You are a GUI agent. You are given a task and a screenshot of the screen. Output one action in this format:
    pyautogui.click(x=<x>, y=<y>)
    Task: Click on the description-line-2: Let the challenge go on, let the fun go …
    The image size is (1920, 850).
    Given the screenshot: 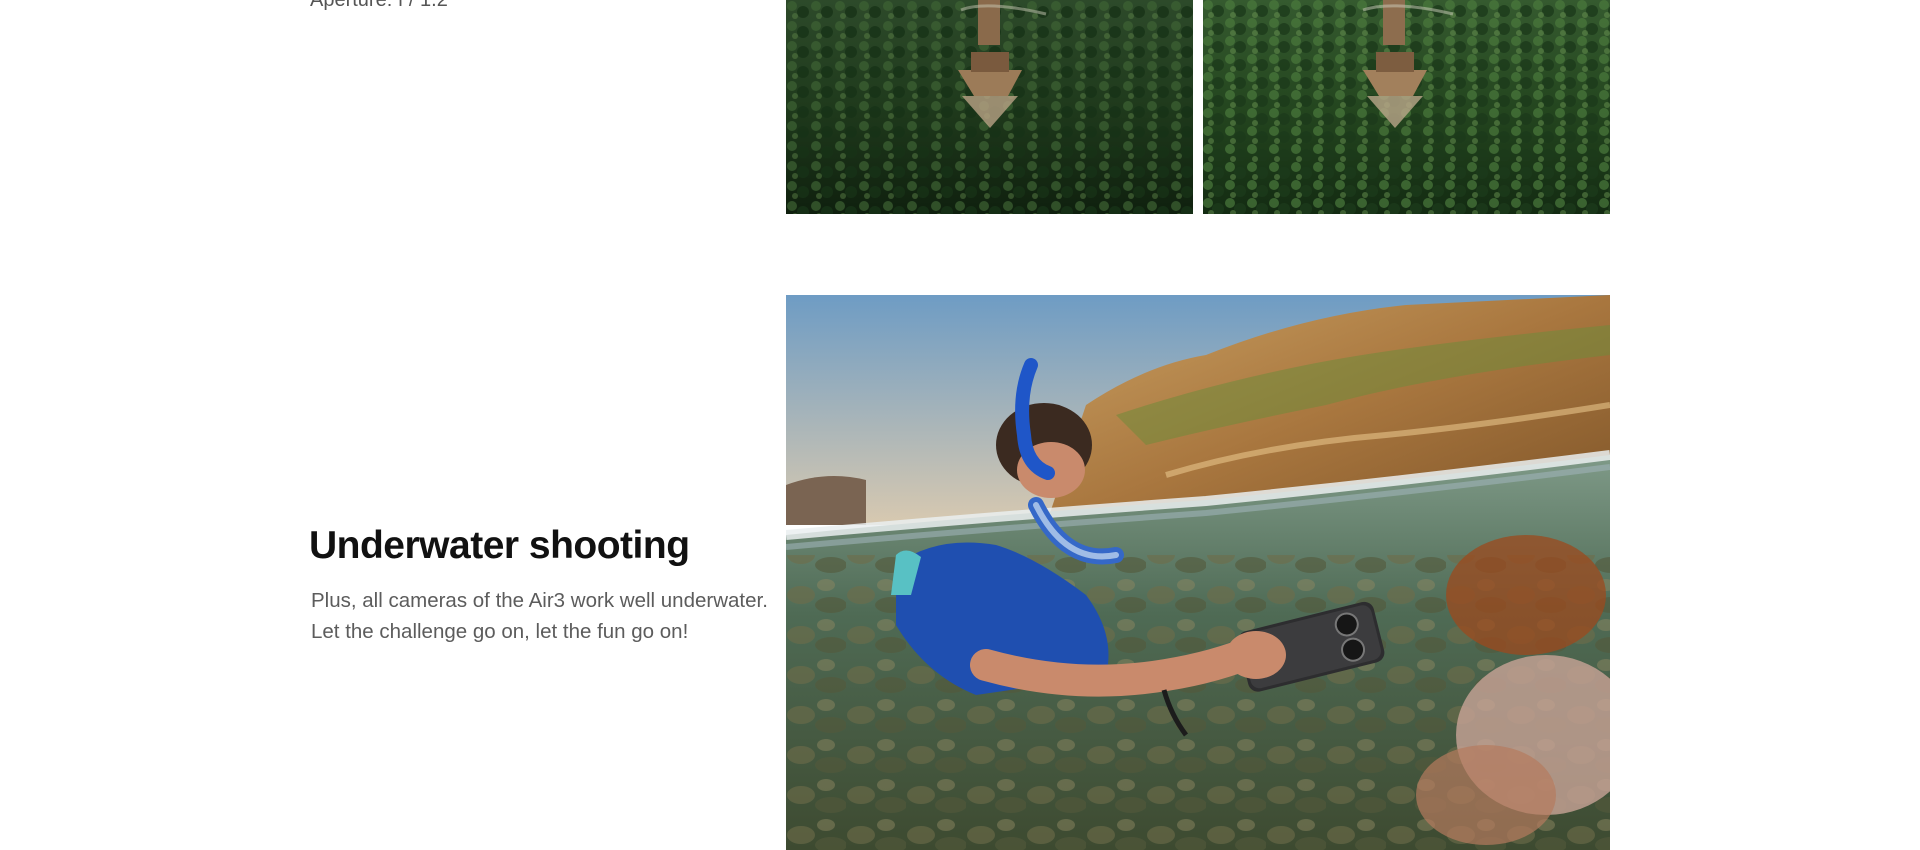 What is the action you would take?
    pyautogui.click(x=500, y=631)
    